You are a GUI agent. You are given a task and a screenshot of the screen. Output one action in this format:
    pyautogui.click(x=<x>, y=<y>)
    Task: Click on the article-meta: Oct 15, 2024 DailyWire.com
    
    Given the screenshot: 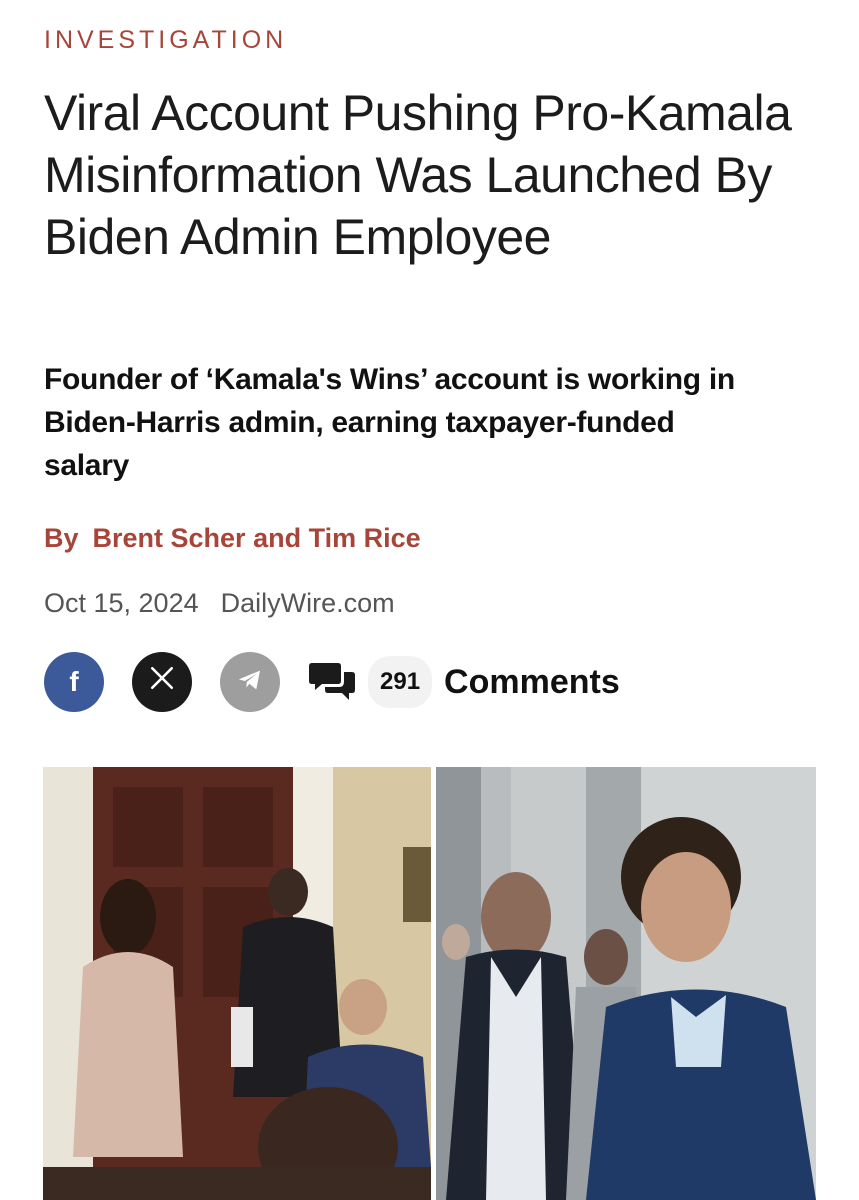 What is the action you would take?
    pyautogui.click(x=219, y=603)
    